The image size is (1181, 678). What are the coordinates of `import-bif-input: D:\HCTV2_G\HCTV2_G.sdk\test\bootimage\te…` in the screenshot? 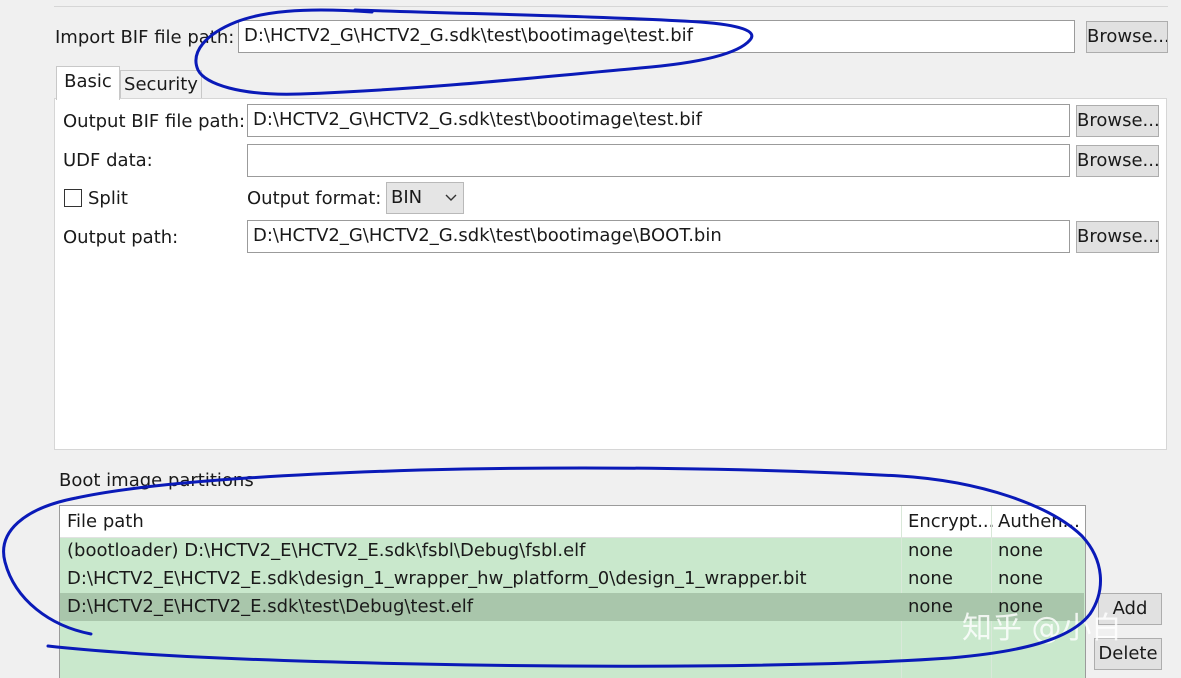 It's located at (656, 36).